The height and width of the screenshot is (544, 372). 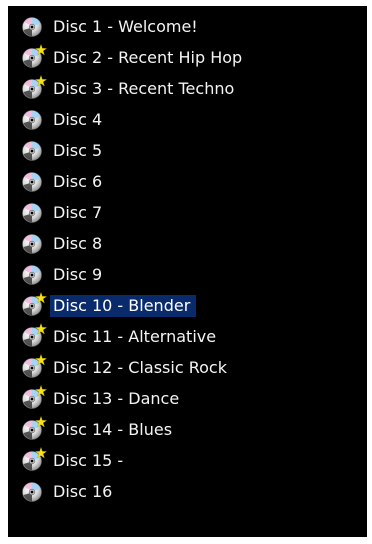 I want to click on disc-label: Disc 13 - Dance, so click(x=116, y=398).